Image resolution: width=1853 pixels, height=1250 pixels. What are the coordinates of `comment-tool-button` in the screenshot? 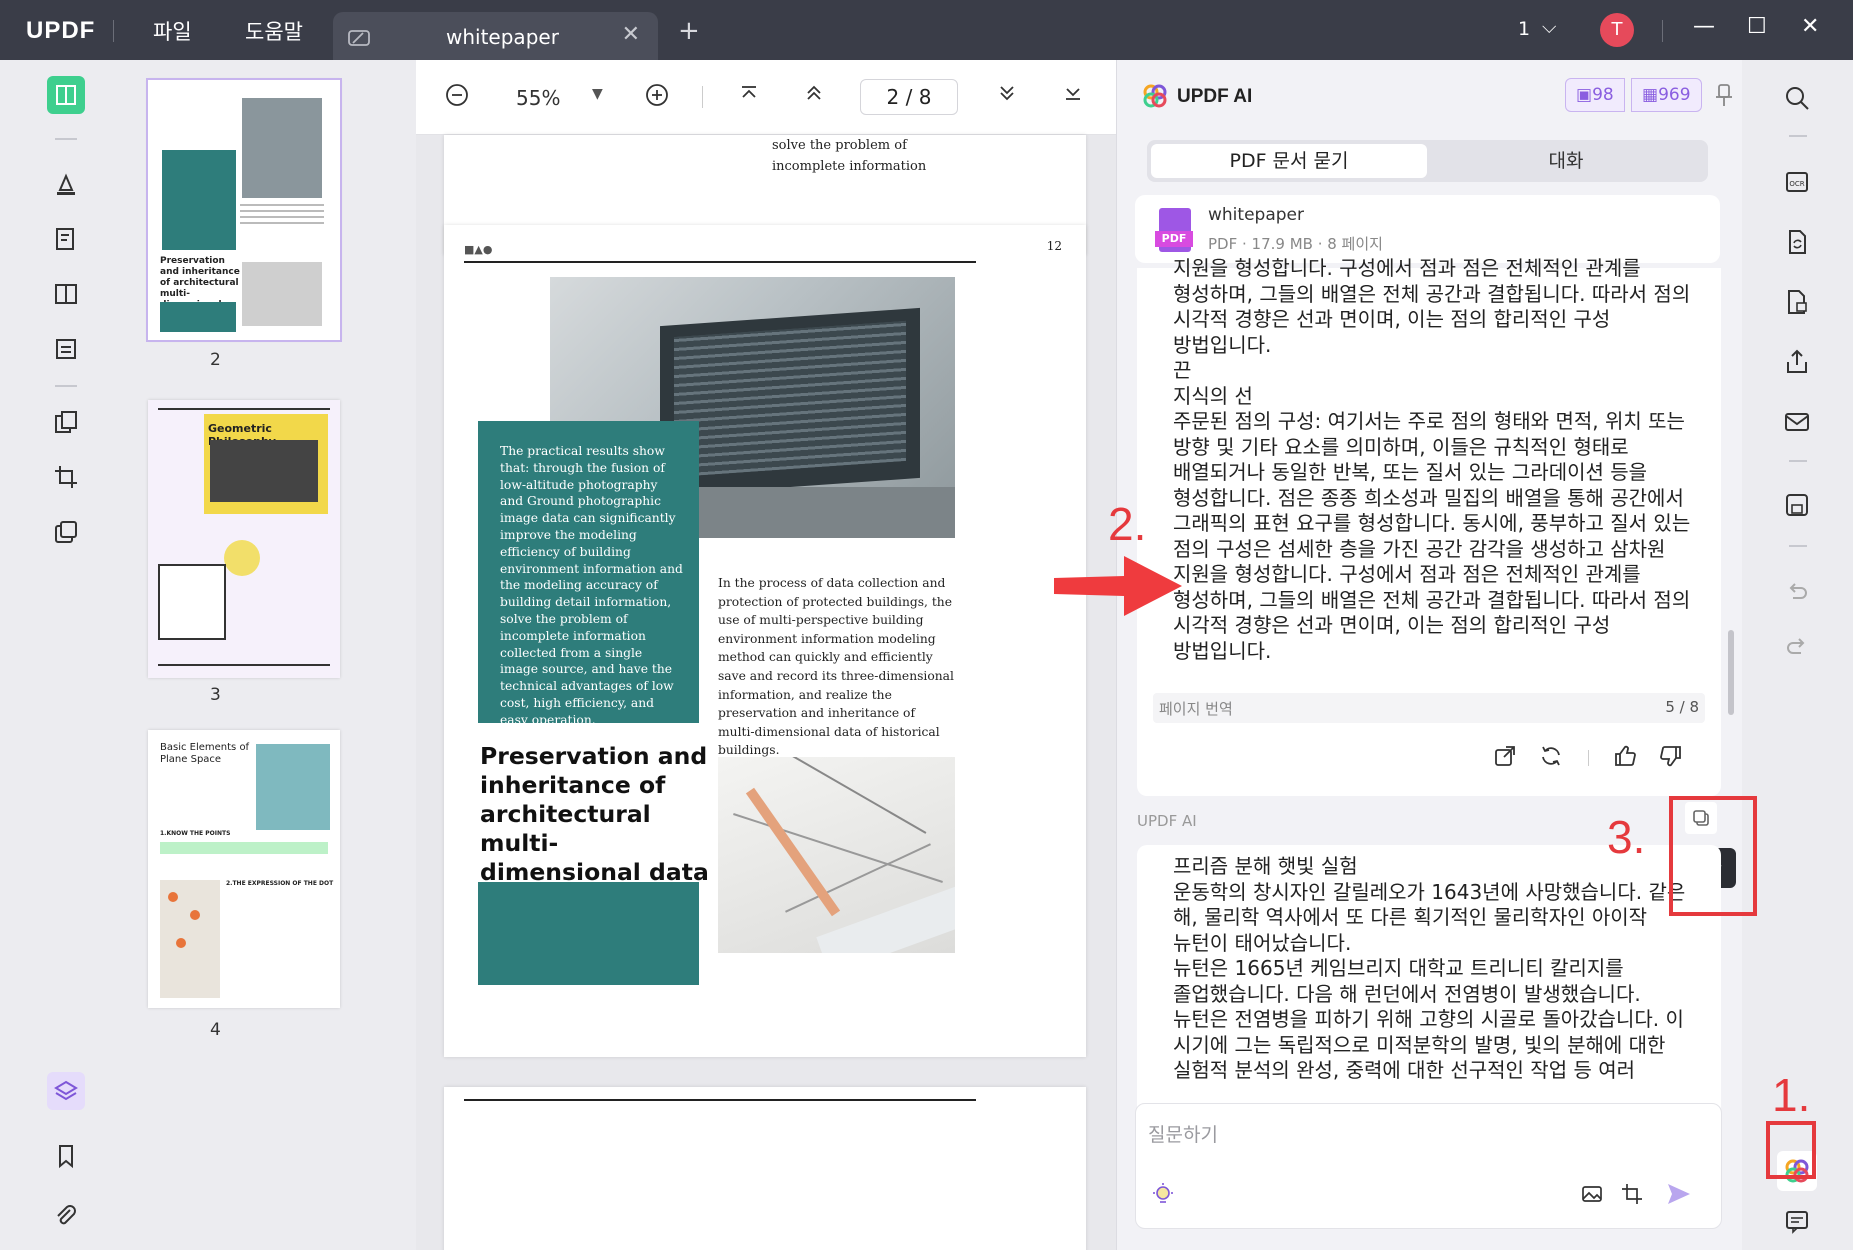 It's located at (66, 184).